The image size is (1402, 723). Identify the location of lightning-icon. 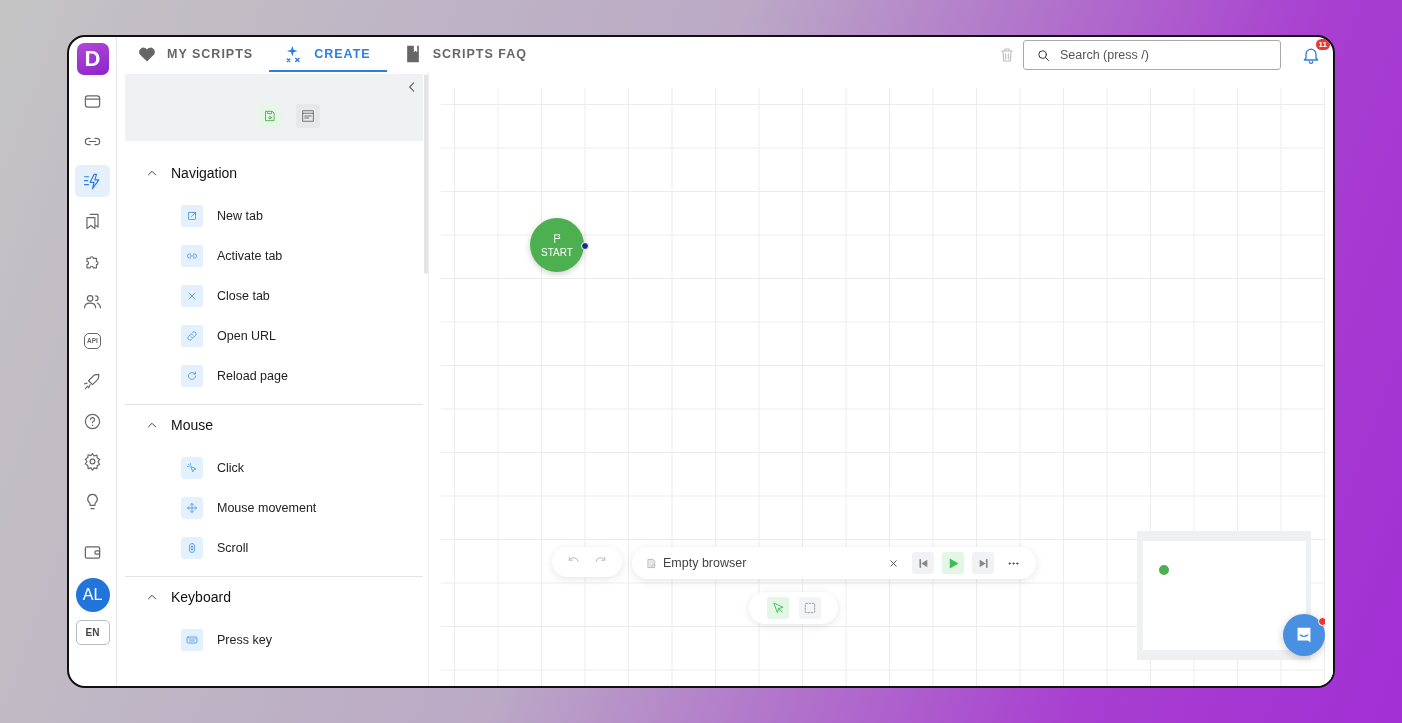
(92, 181).